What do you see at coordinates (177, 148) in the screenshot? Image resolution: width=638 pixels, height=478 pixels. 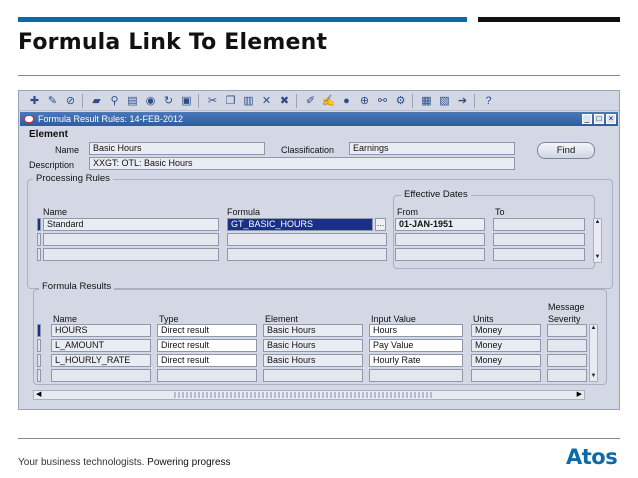 I see `element-name-field: Basic Hours` at bounding box center [177, 148].